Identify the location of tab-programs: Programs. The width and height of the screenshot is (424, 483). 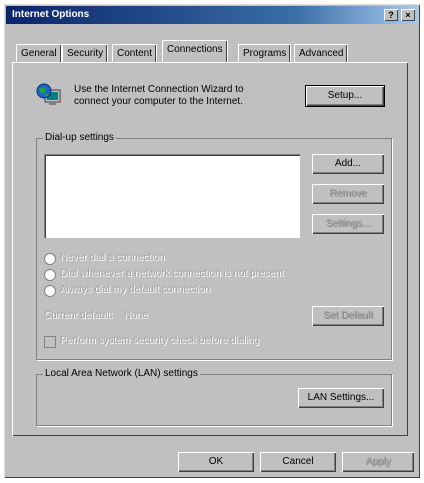
(265, 53).